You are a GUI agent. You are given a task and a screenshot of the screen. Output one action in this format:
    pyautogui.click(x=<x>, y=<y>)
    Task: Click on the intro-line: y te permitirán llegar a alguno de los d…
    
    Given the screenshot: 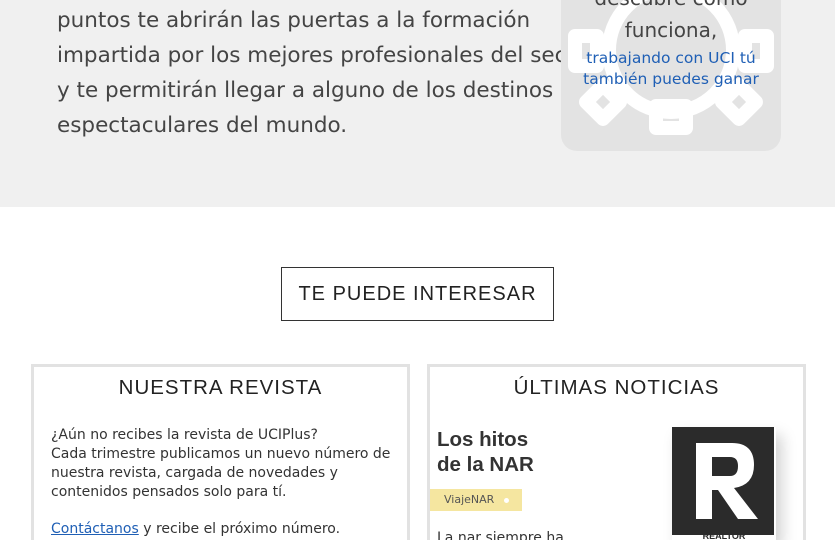 What is the action you would take?
    pyautogui.click(x=331, y=90)
    